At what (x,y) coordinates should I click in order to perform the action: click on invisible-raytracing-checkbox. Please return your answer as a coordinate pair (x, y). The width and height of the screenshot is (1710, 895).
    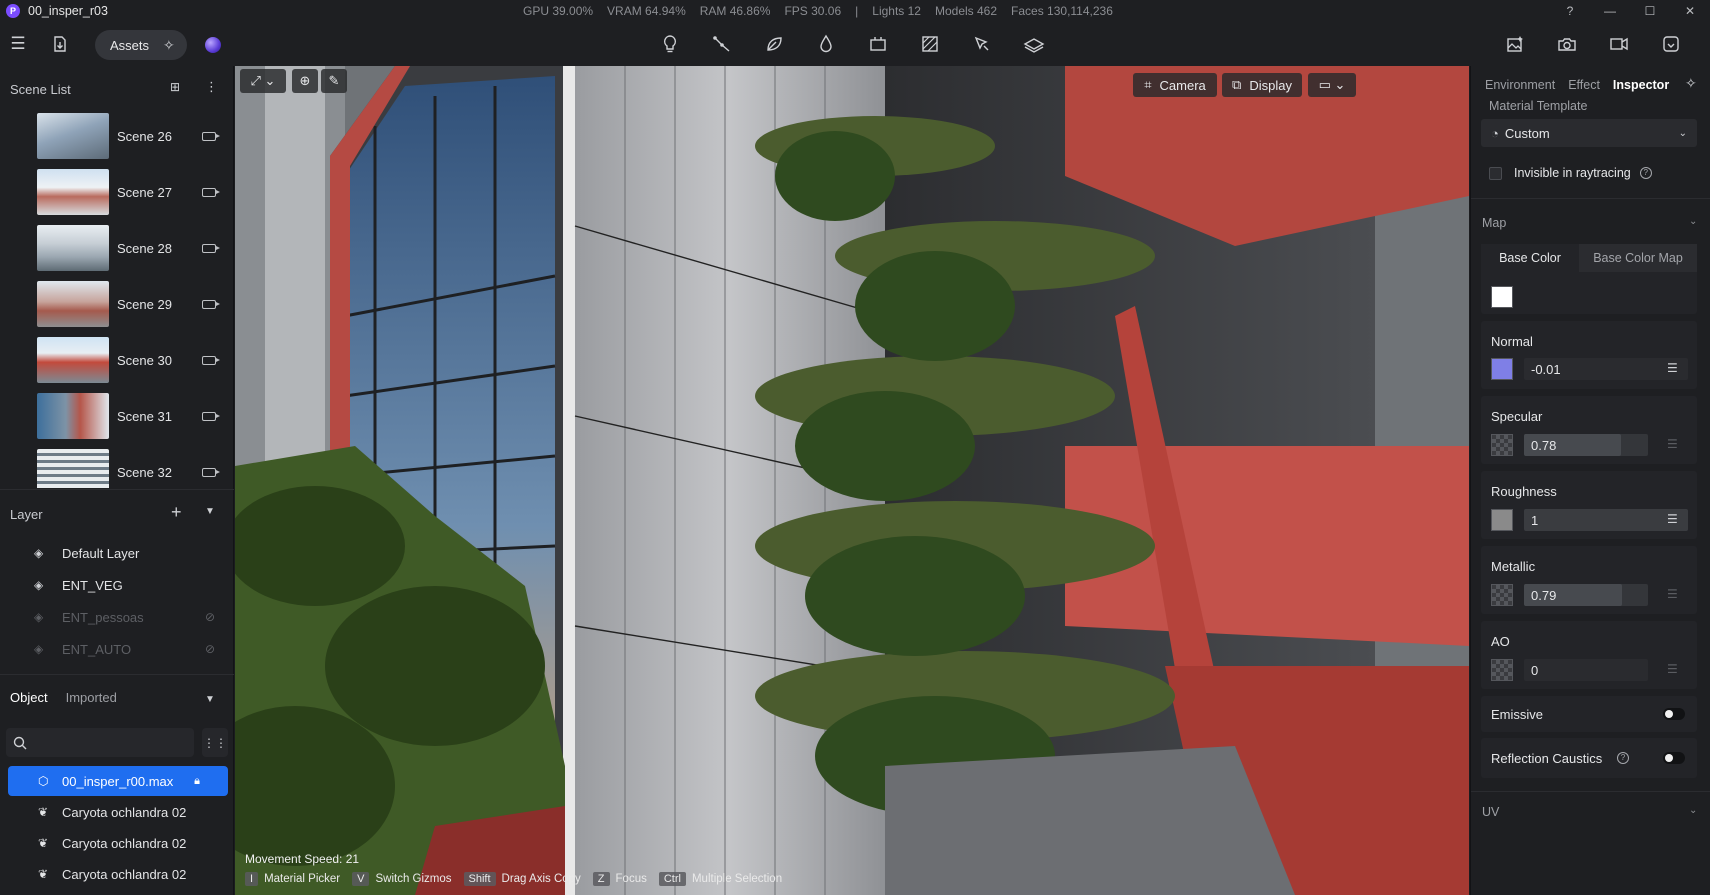
    Looking at the image, I should click on (1495, 173).